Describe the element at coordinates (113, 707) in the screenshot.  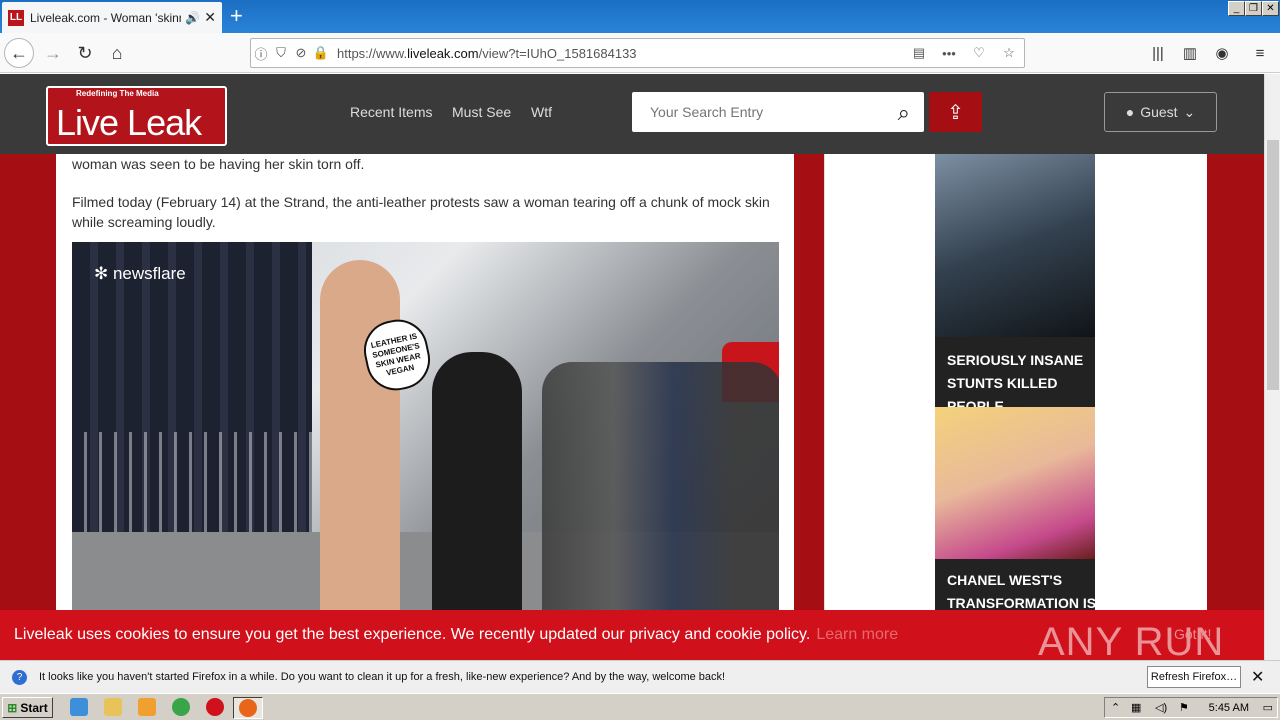
I see `folder-icon` at that location.